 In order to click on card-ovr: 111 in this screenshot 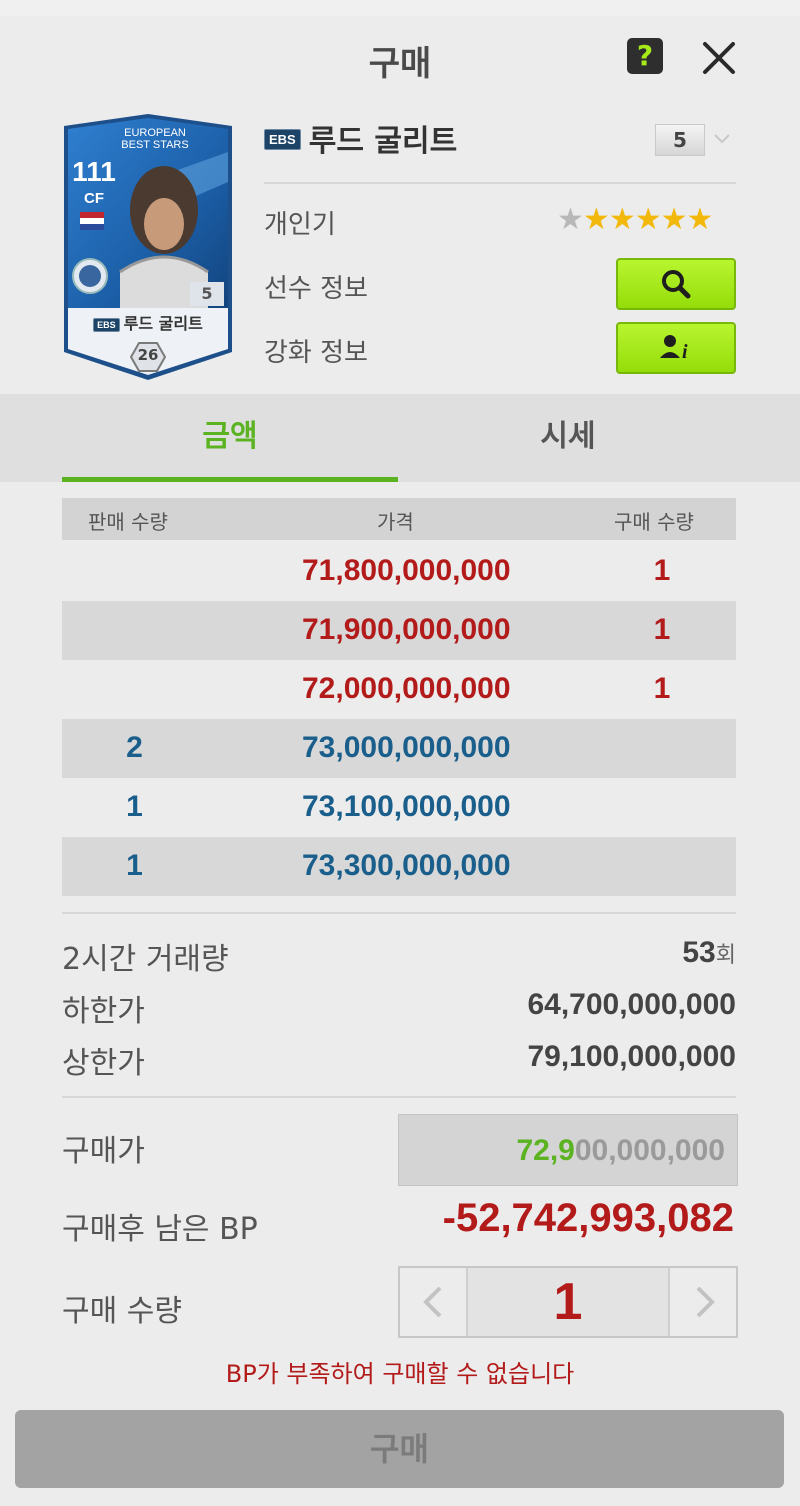, I will do `click(94, 171)`.